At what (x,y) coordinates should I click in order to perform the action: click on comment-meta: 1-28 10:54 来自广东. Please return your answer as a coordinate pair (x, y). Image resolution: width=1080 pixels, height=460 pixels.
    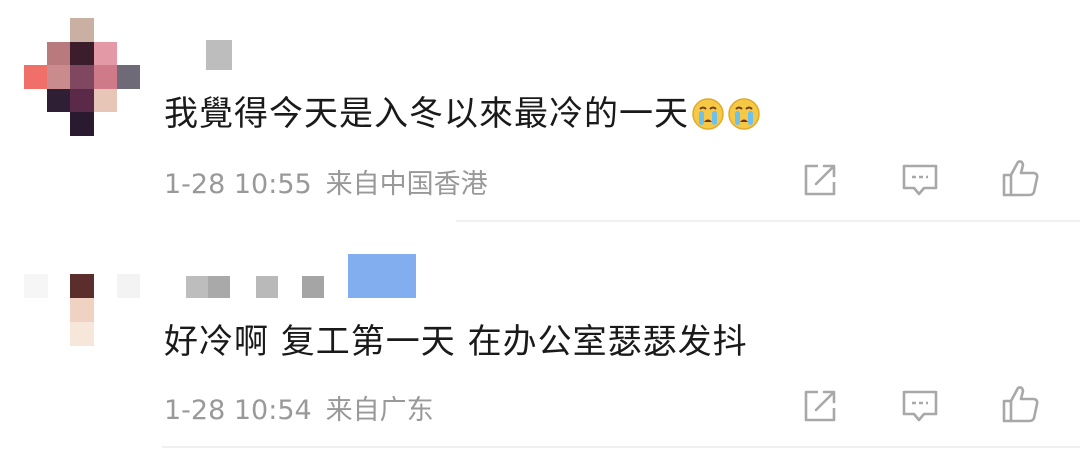
    Looking at the image, I should click on (299, 407).